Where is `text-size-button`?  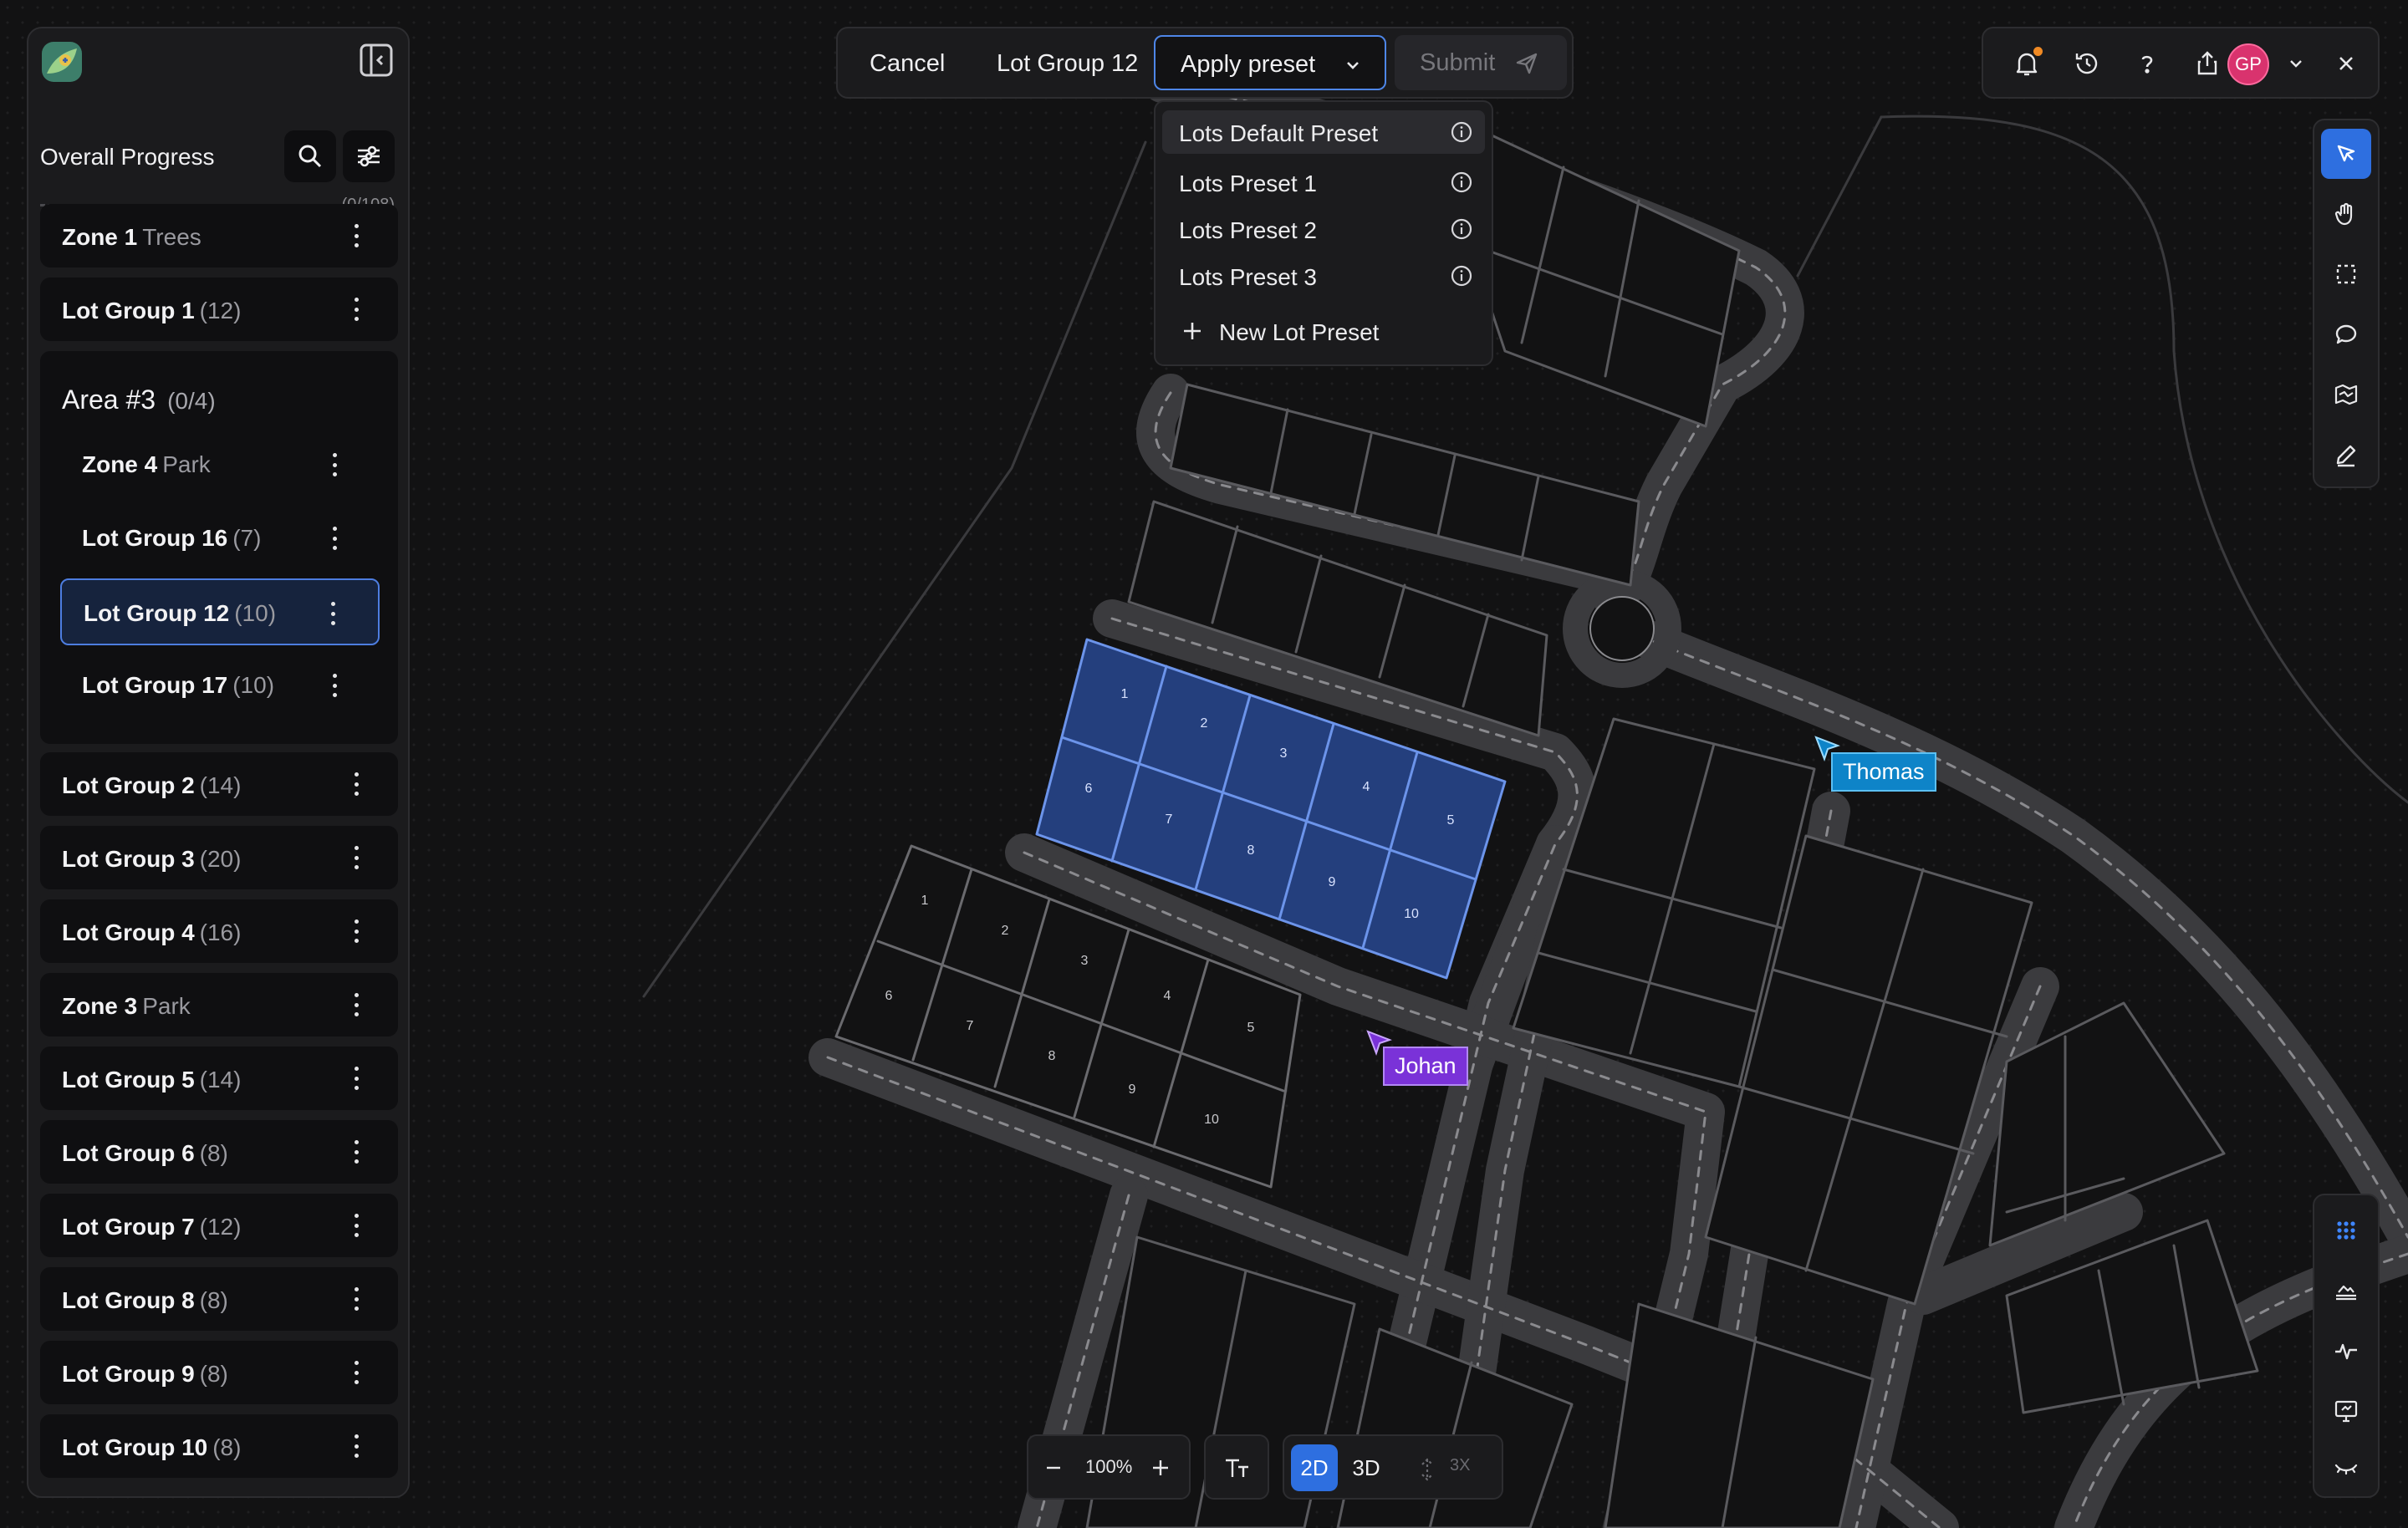
text-size-button is located at coordinates (1236, 1467).